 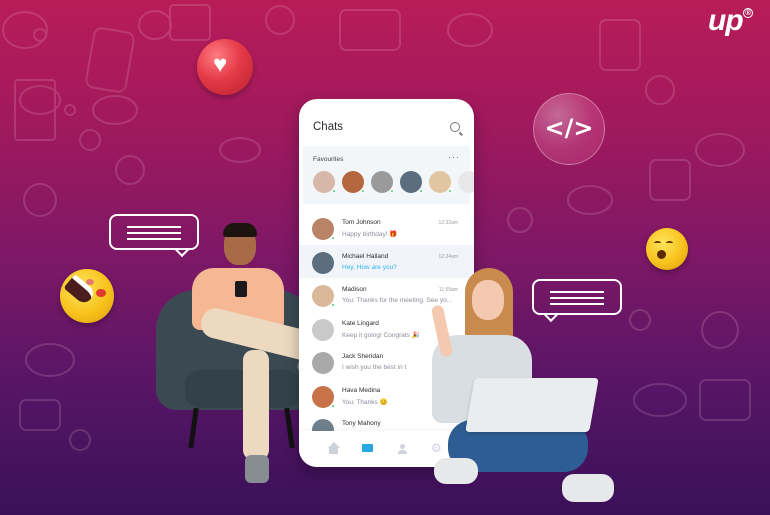 I want to click on last-message: Hey, How are you?, so click(x=369, y=267).